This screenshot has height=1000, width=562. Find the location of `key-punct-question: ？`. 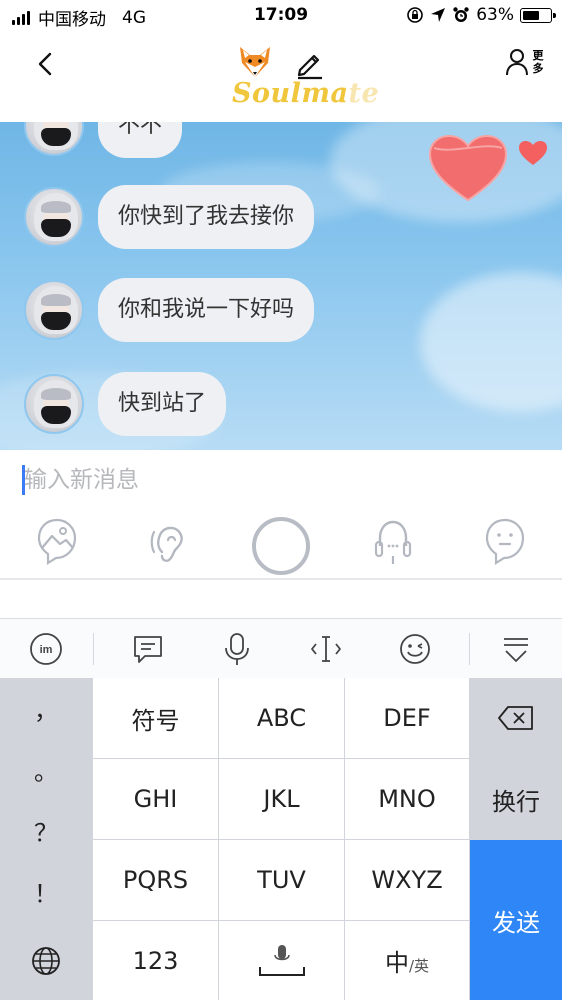

key-punct-question: ？ is located at coordinates (46, 830).